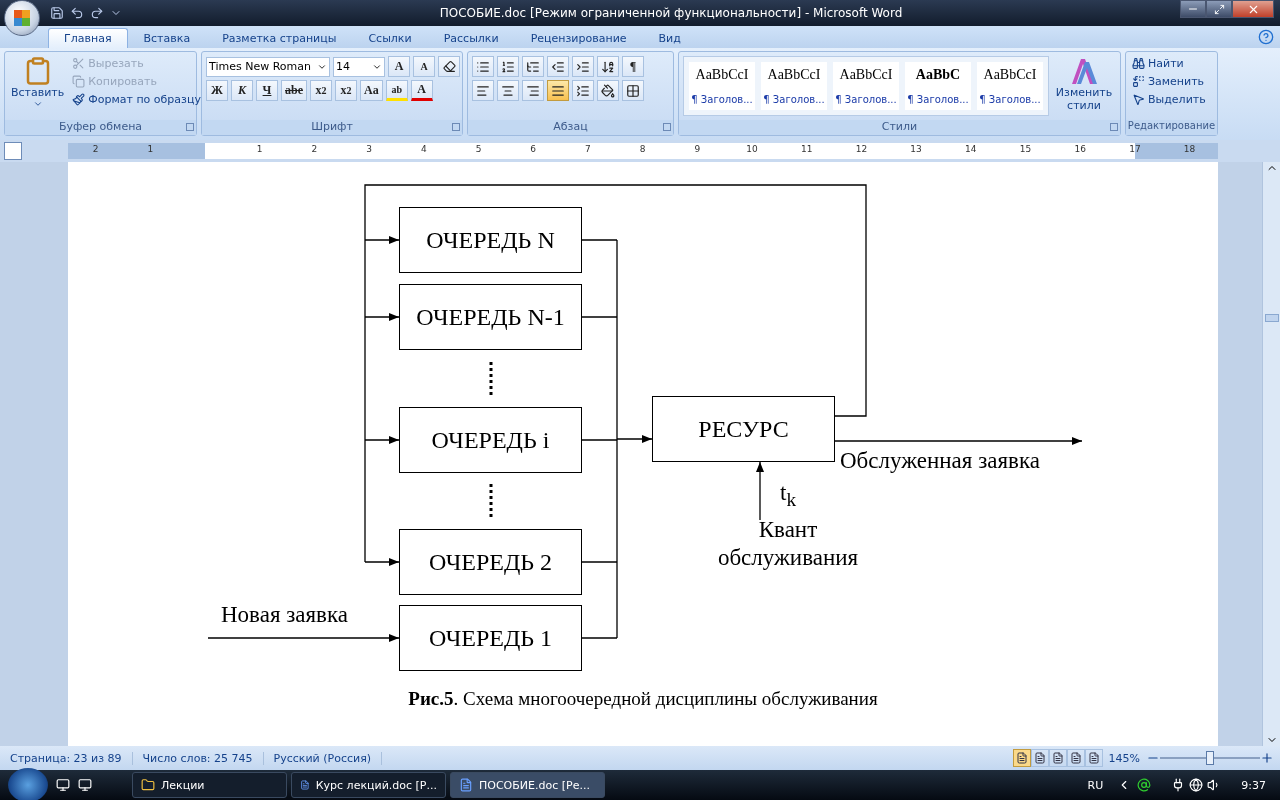  What do you see at coordinates (1219, 9) in the screenshot?
I see `restore-button` at bounding box center [1219, 9].